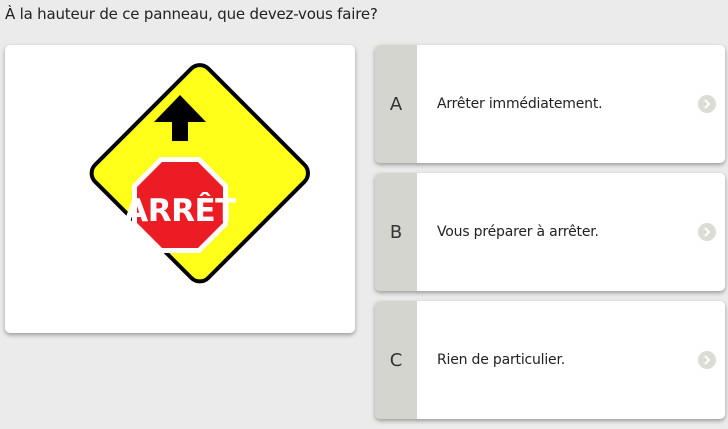  What do you see at coordinates (518, 232) in the screenshot?
I see `answer-label: Vous préparer à arrêter.` at bounding box center [518, 232].